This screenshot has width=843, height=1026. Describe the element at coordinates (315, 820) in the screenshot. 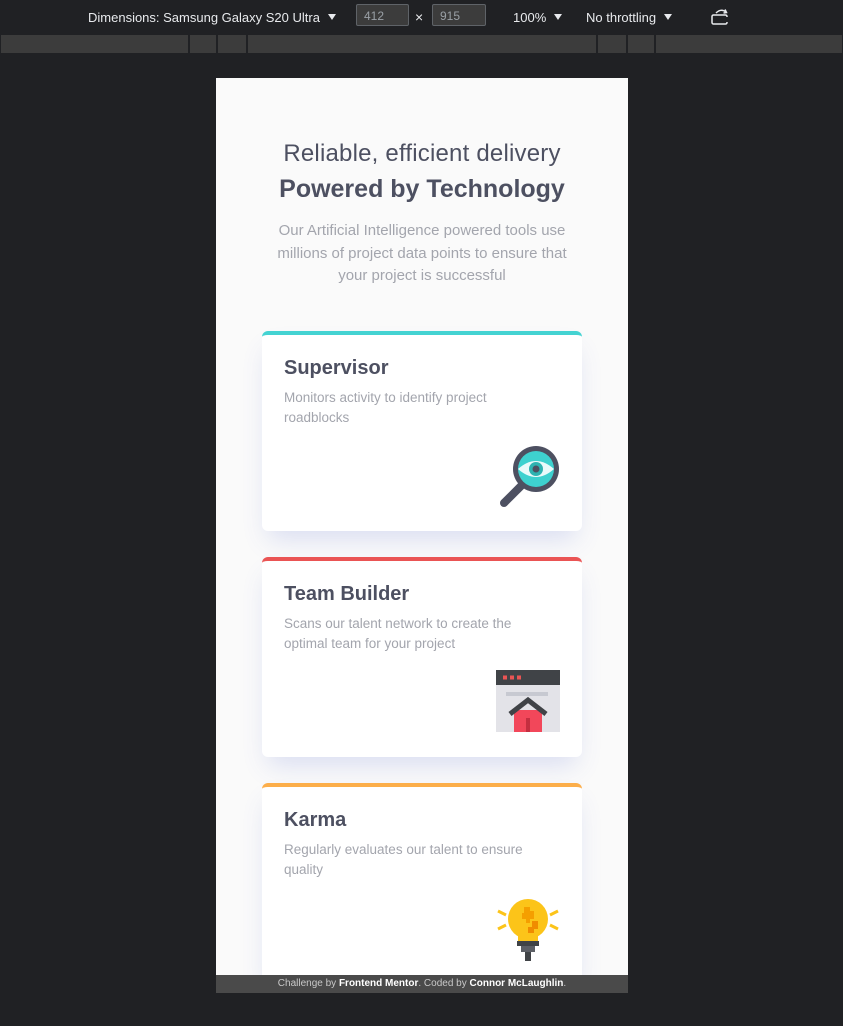

I see `card-title: Karma` at that location.